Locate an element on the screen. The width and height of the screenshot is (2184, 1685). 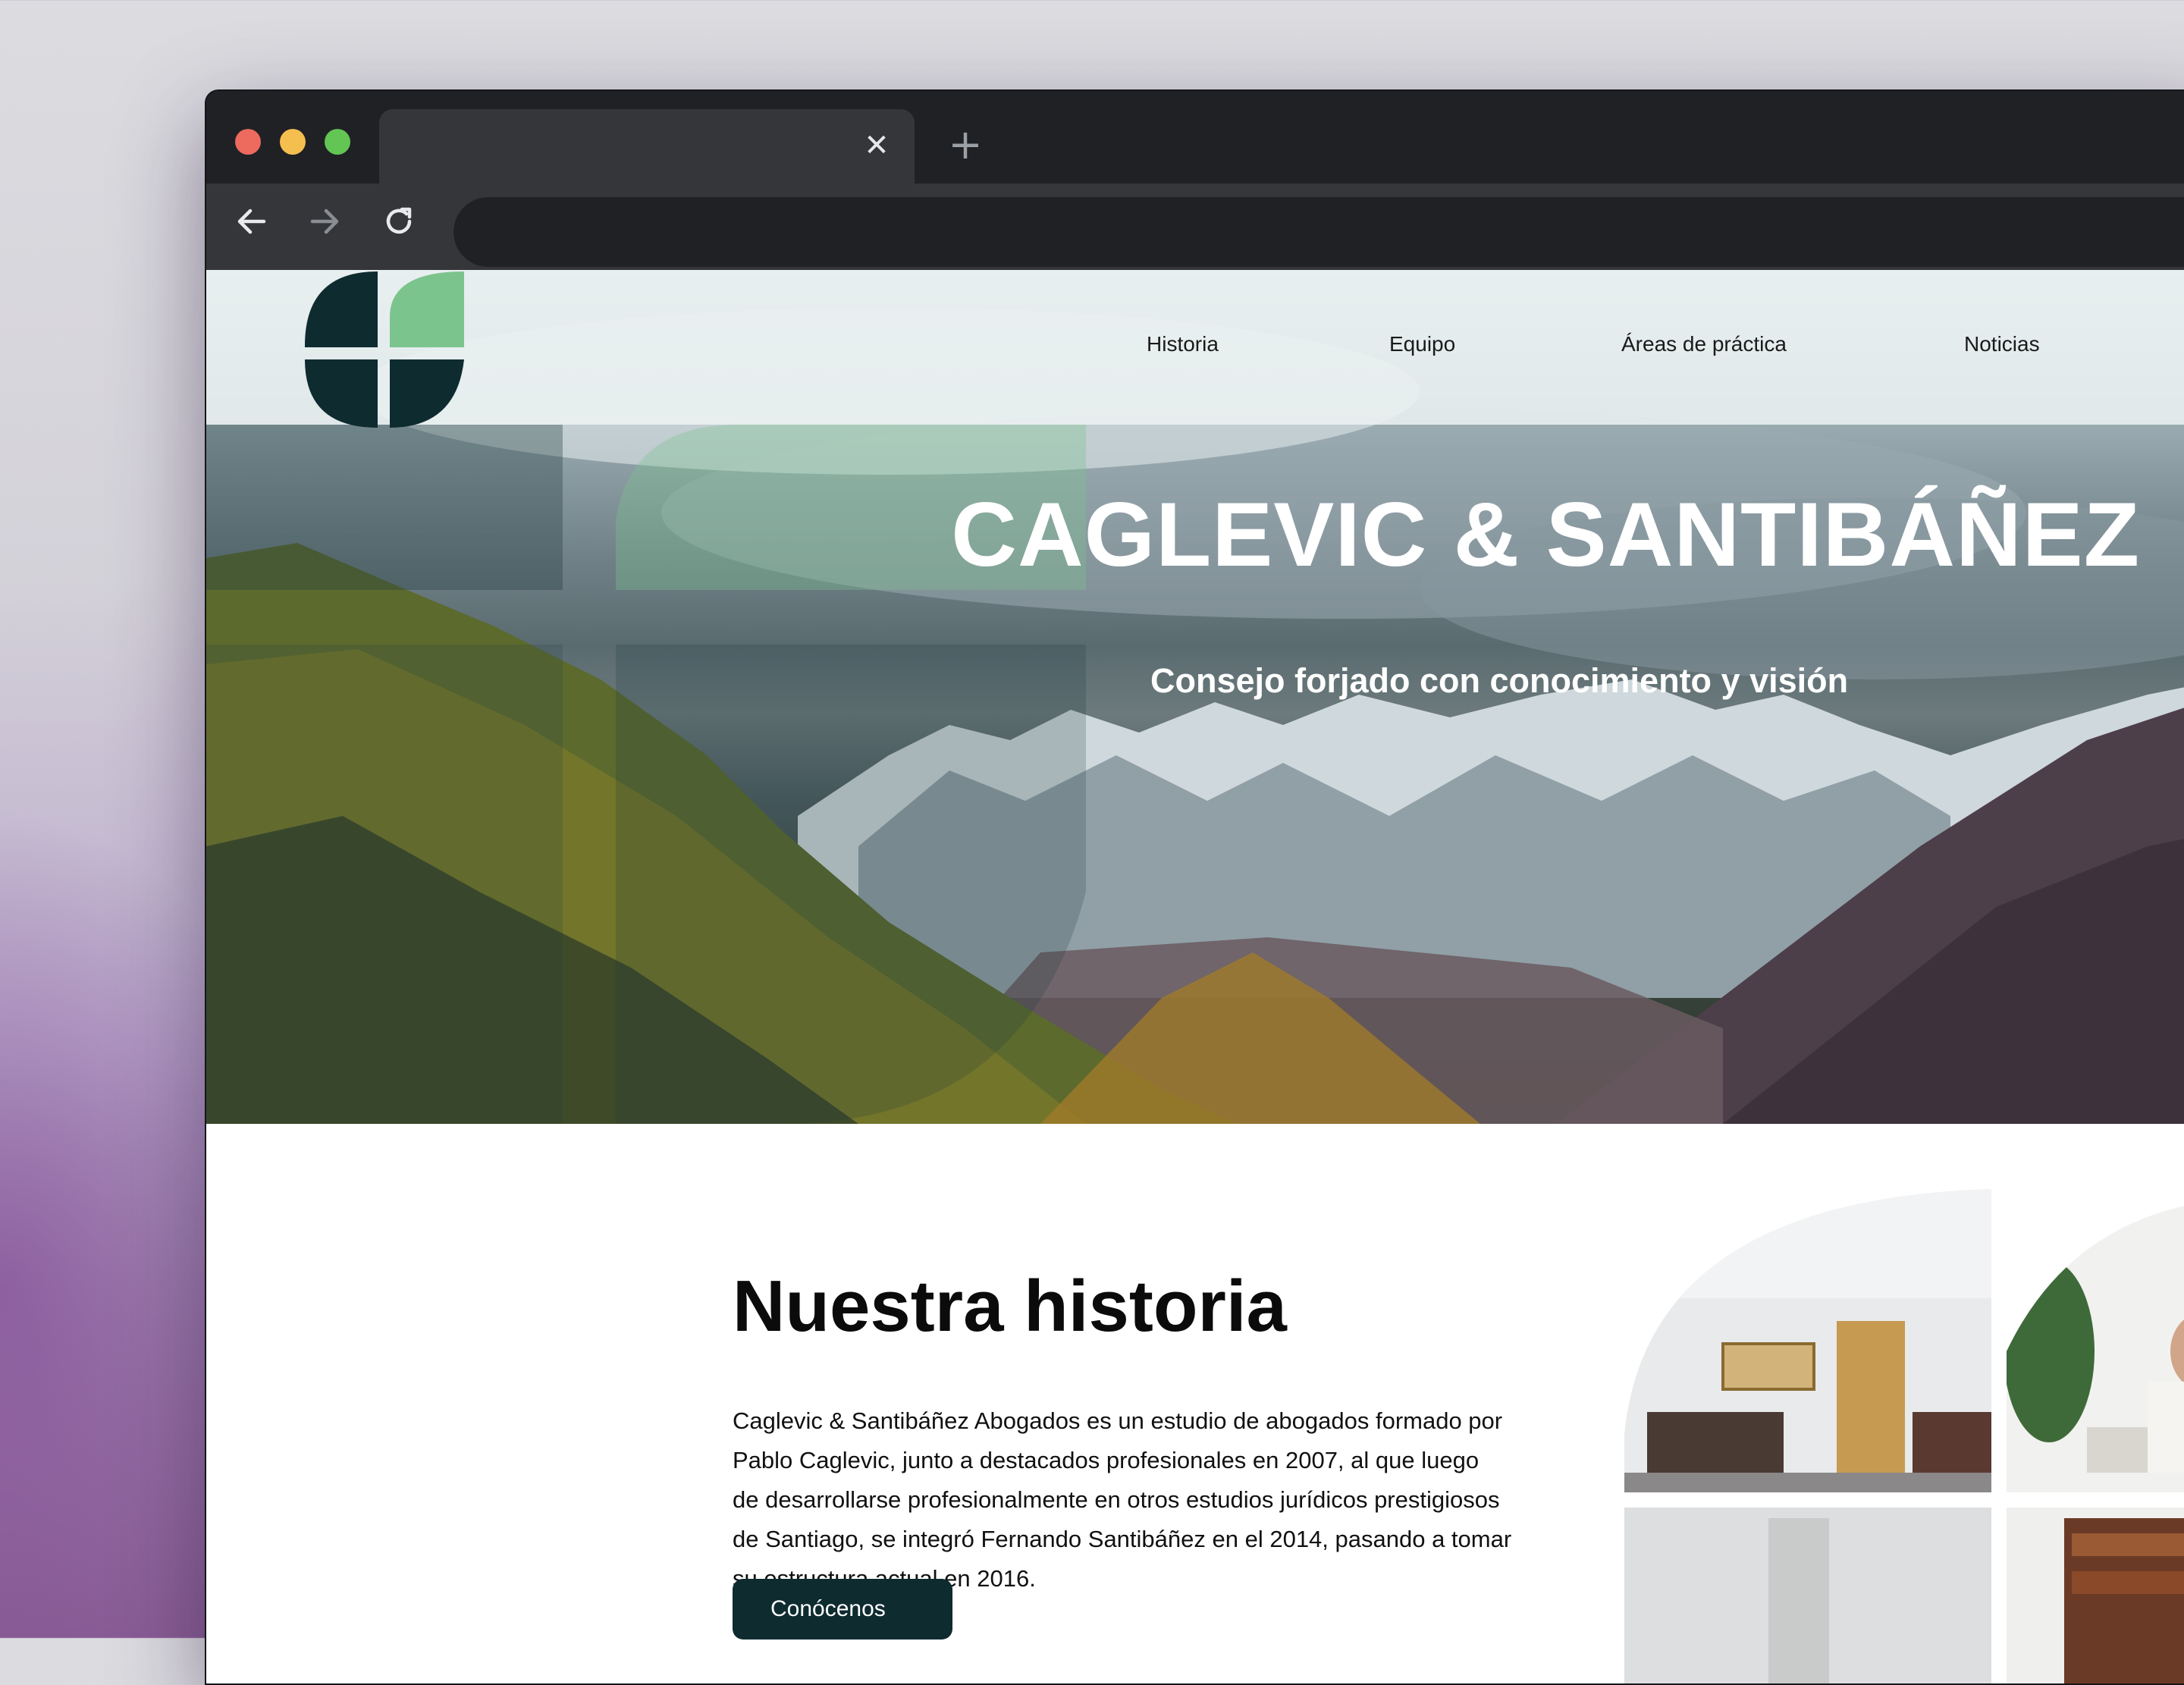
firm-logo is located at coordinates (384, 350).